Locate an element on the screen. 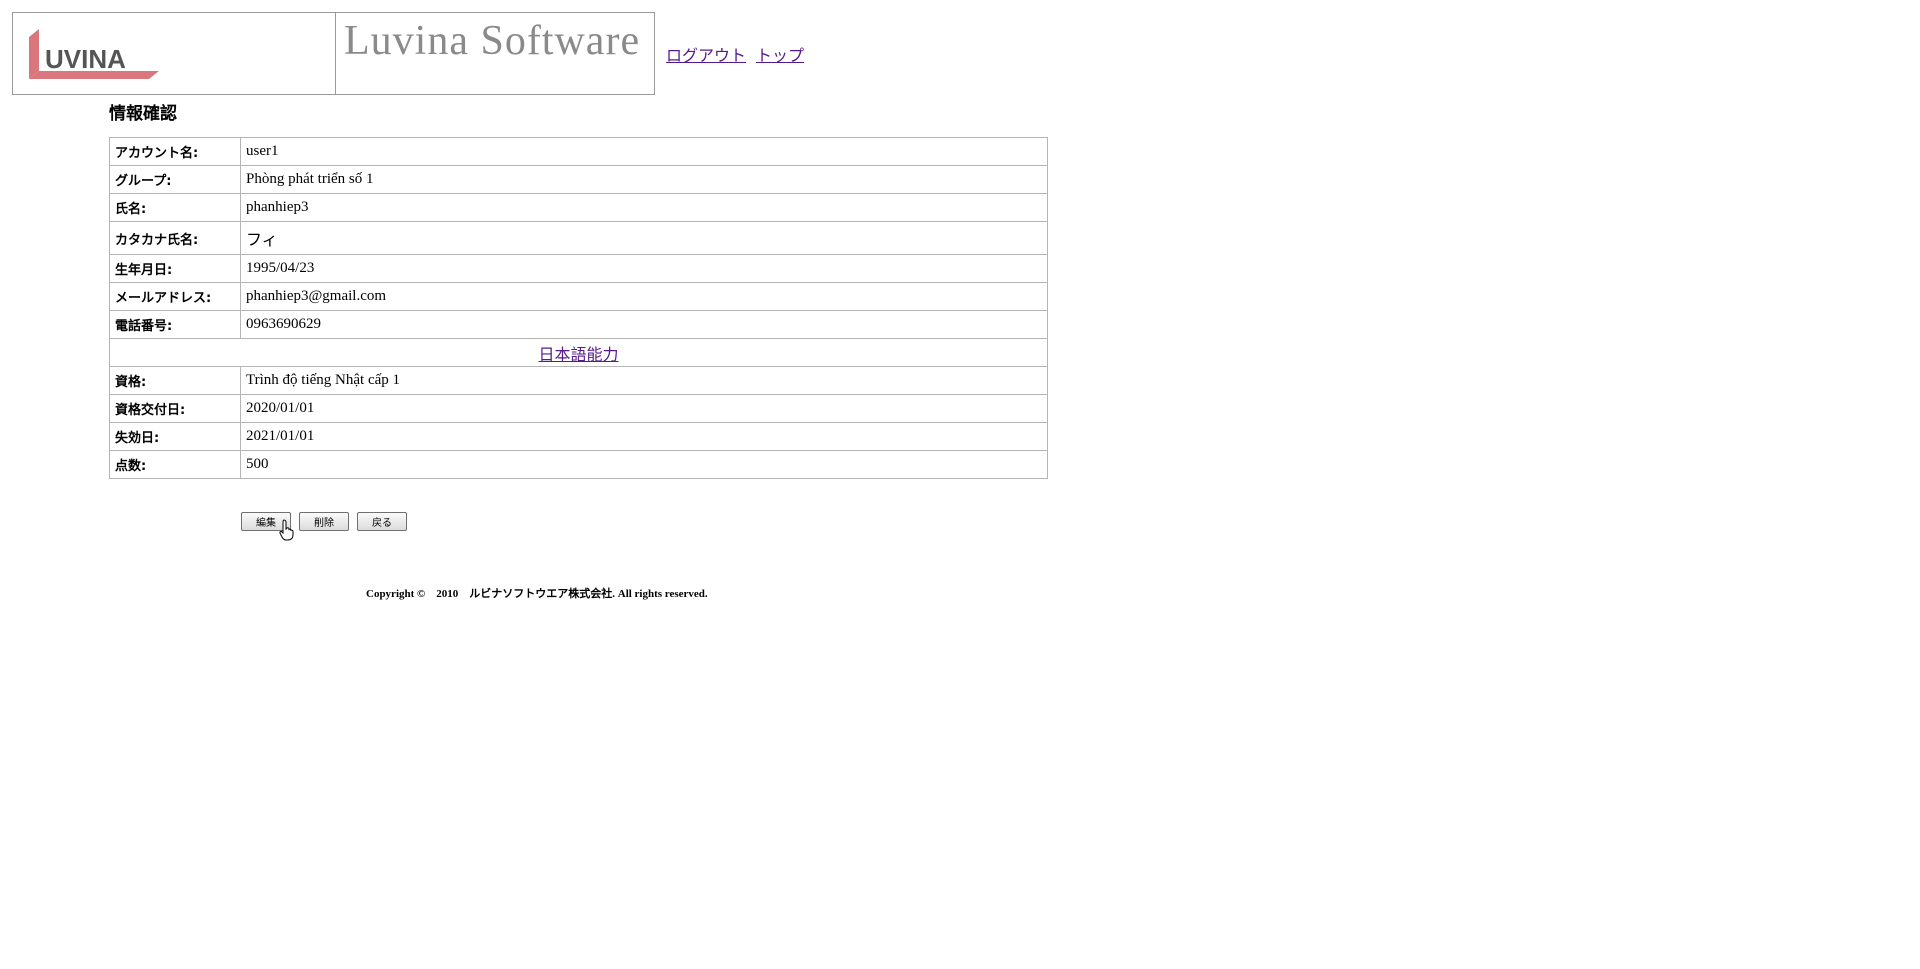  row-label: 点数: is located at coordinates (175, 464).